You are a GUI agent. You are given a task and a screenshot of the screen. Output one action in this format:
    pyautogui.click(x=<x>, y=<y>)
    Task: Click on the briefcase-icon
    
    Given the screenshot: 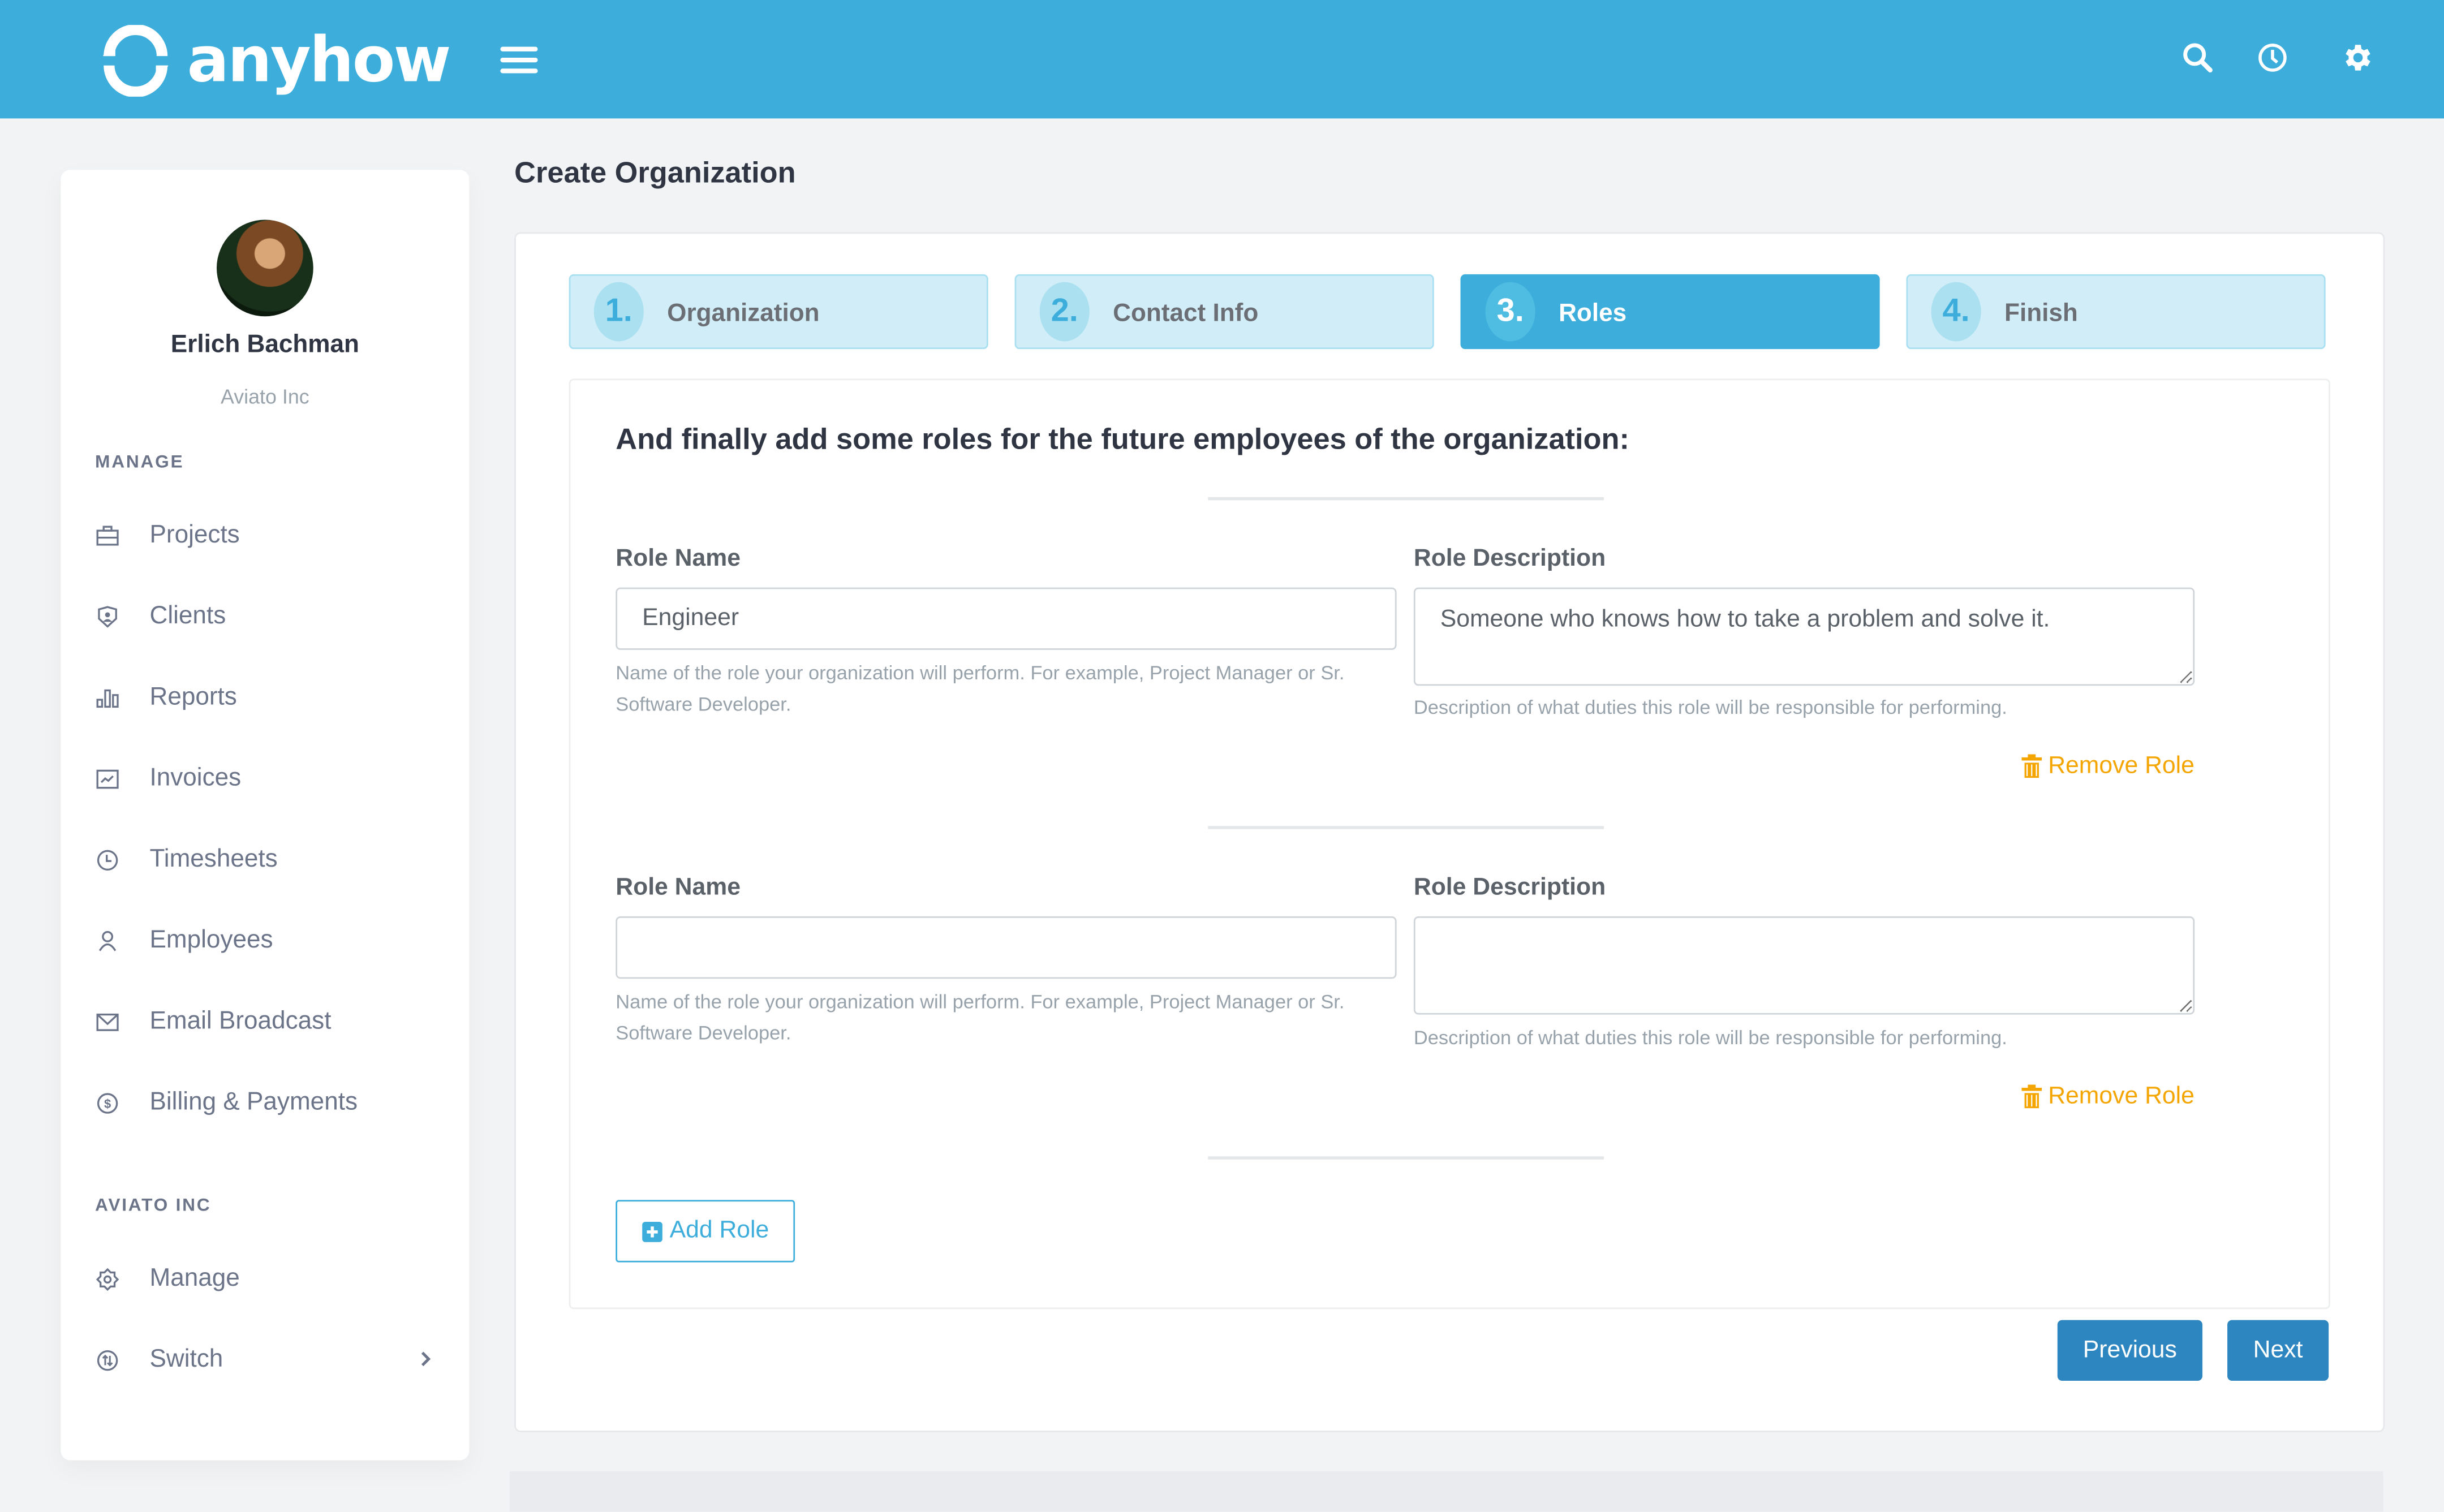 What is the action you would take?
    pyautogui.click(x=108, y=535)
    